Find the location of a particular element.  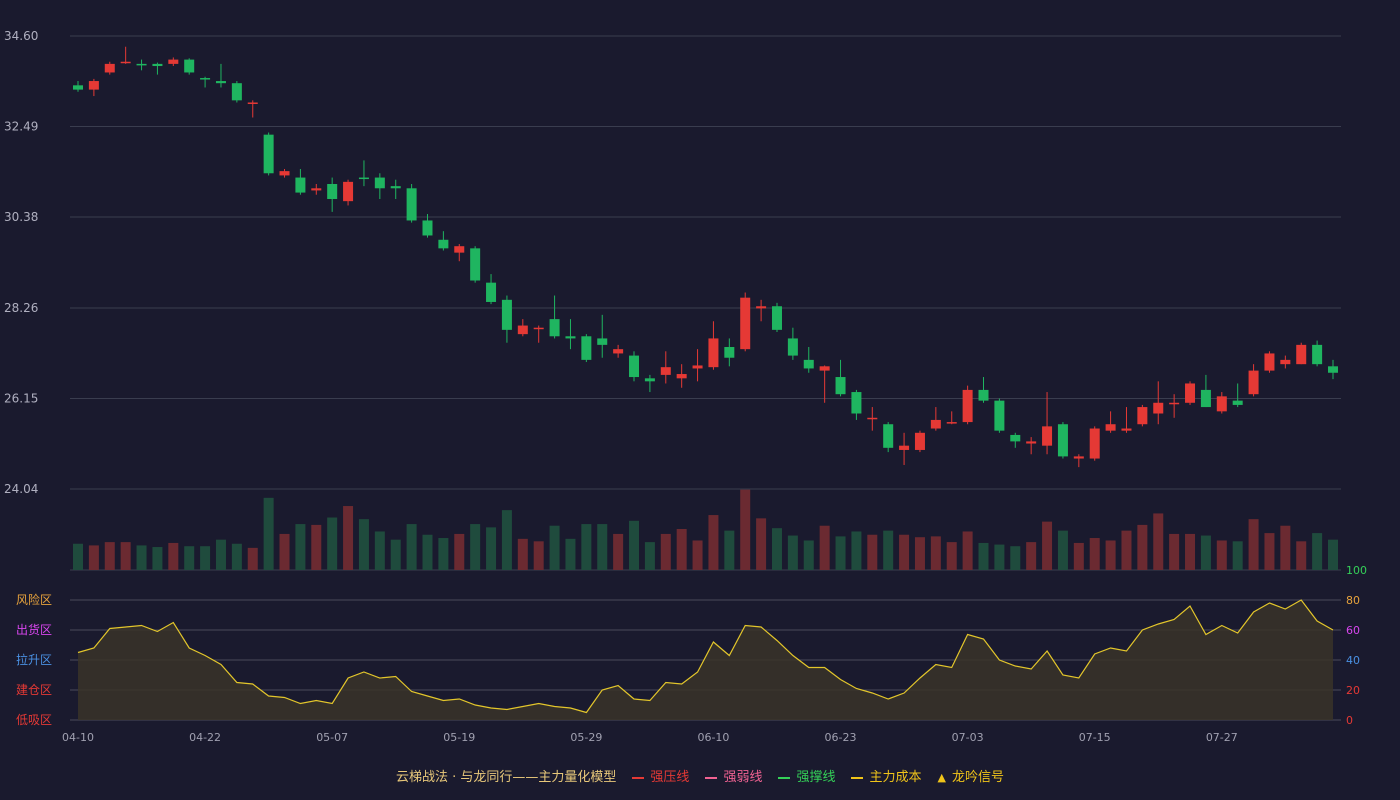

price-tick-label: 34.60 is located at coordinates (21, 36).